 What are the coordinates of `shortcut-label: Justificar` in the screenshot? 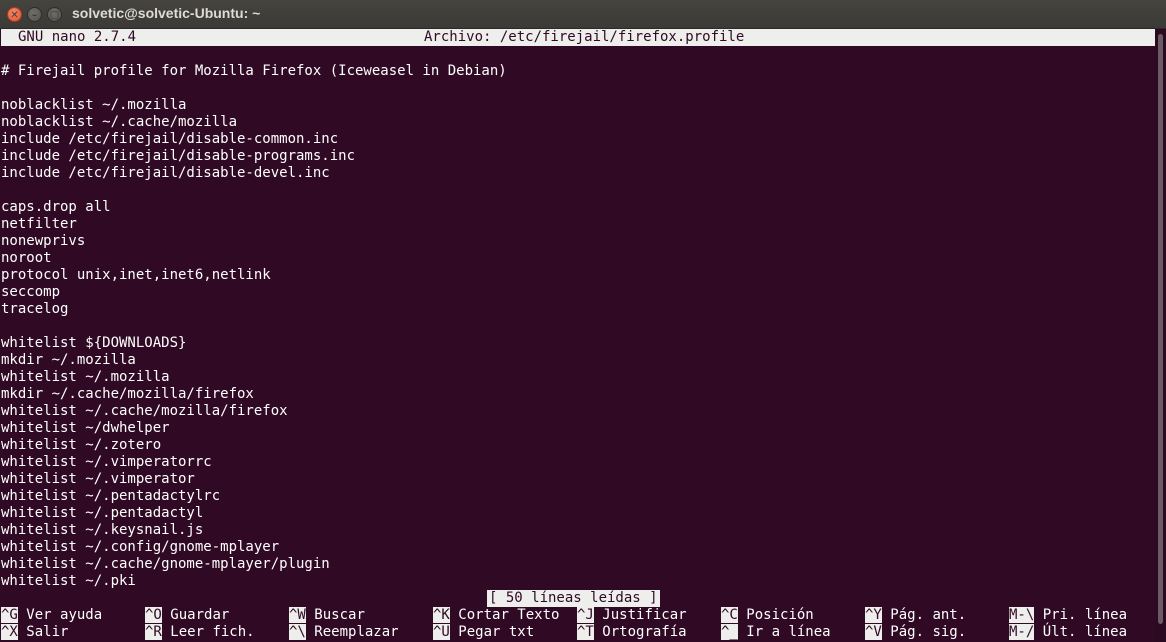 It's located at (644, 615).